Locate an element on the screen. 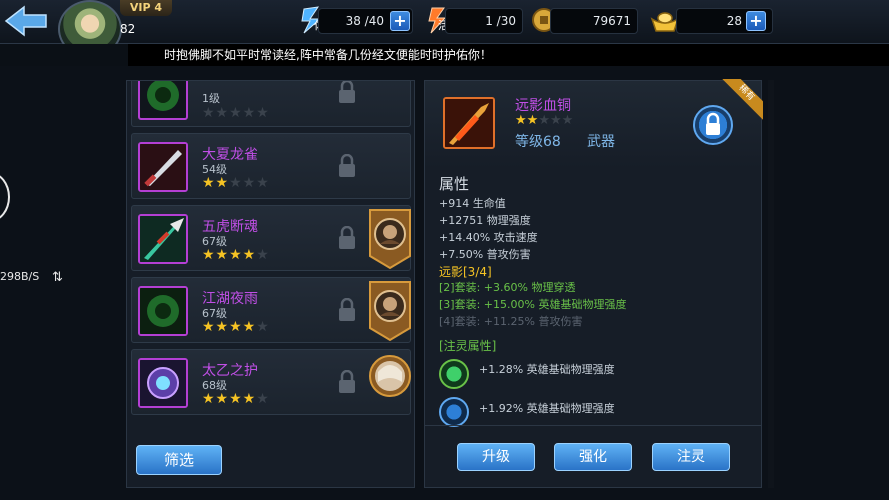 This screenshot has width=889, height=500. spirit-blue-icon is located at coordinates (454, 412).